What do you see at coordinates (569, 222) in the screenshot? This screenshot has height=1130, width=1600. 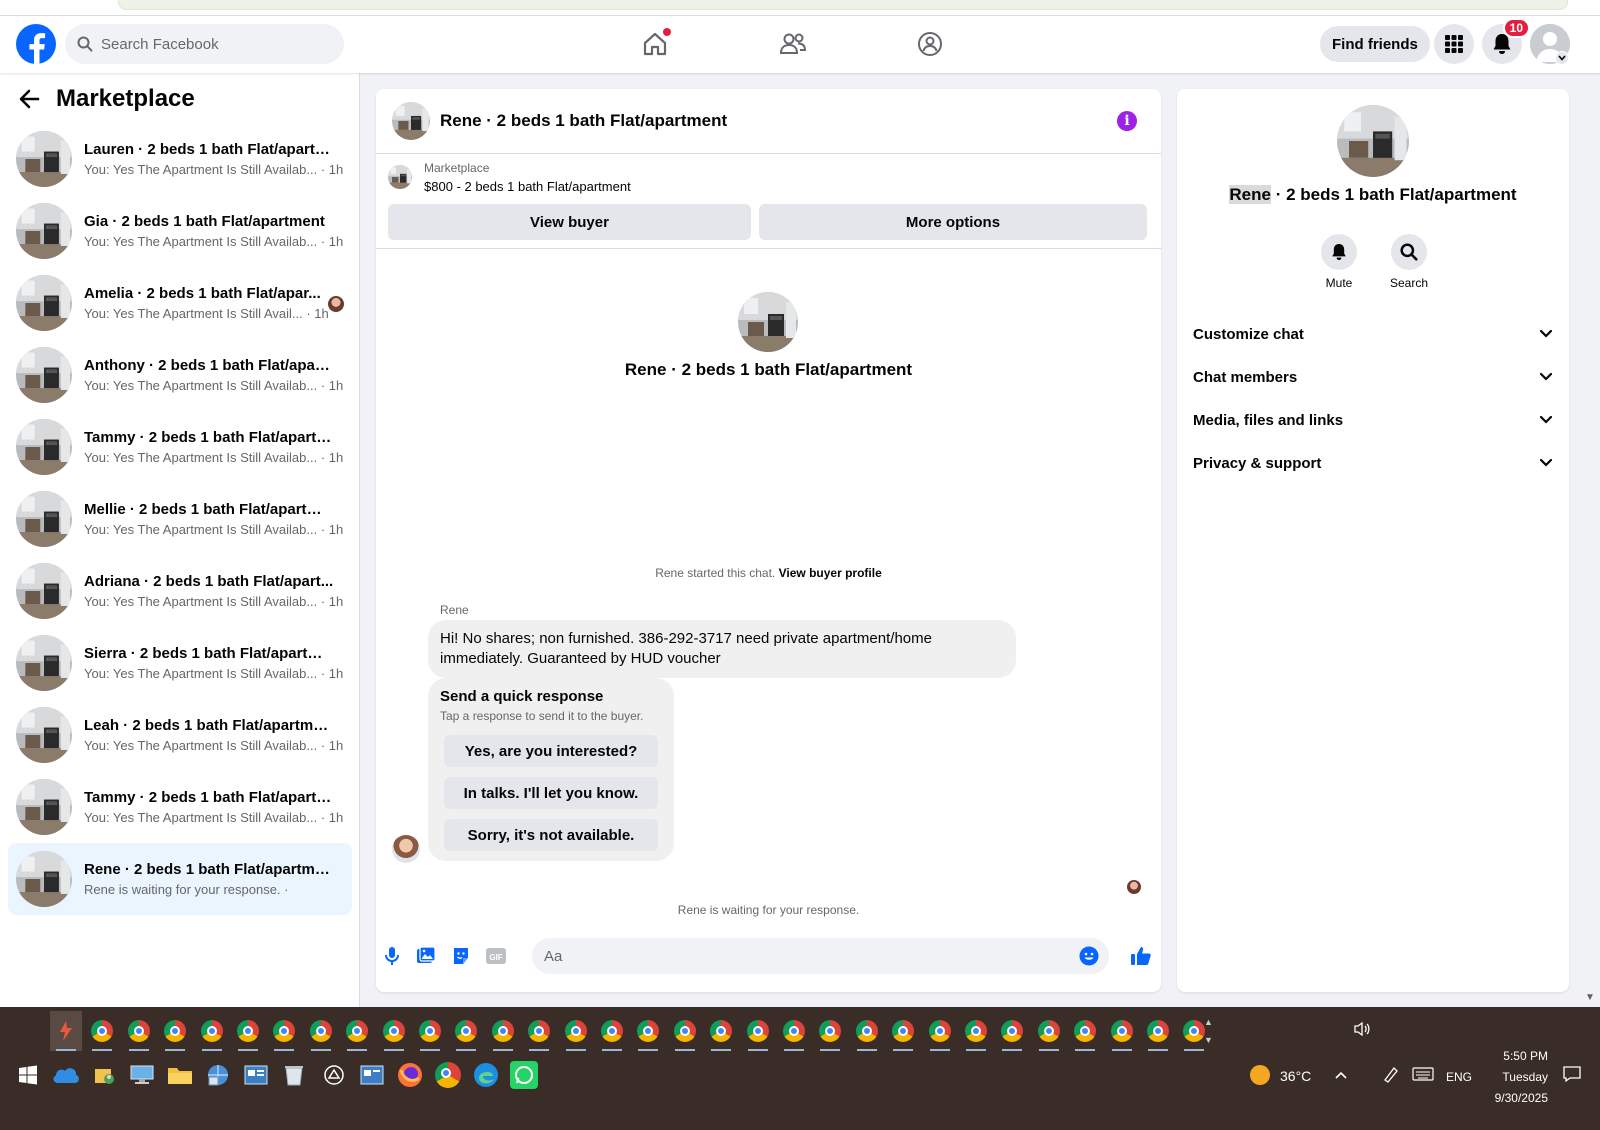 I see `view-buyer-button: View buyer` at bounding box center [569, 222].